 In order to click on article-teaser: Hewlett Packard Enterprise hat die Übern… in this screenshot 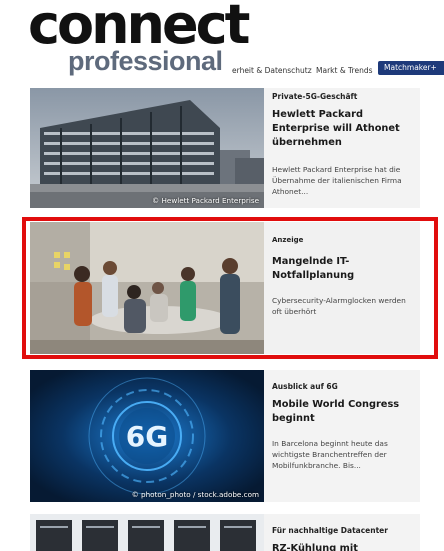, I will do `click(337, 180)`.